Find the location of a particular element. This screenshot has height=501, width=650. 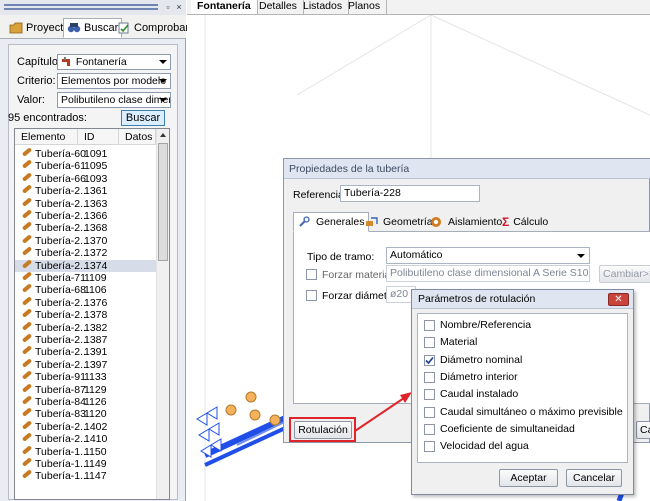

panel-titlebar: ▫ × is located at coordinates (93, 7).